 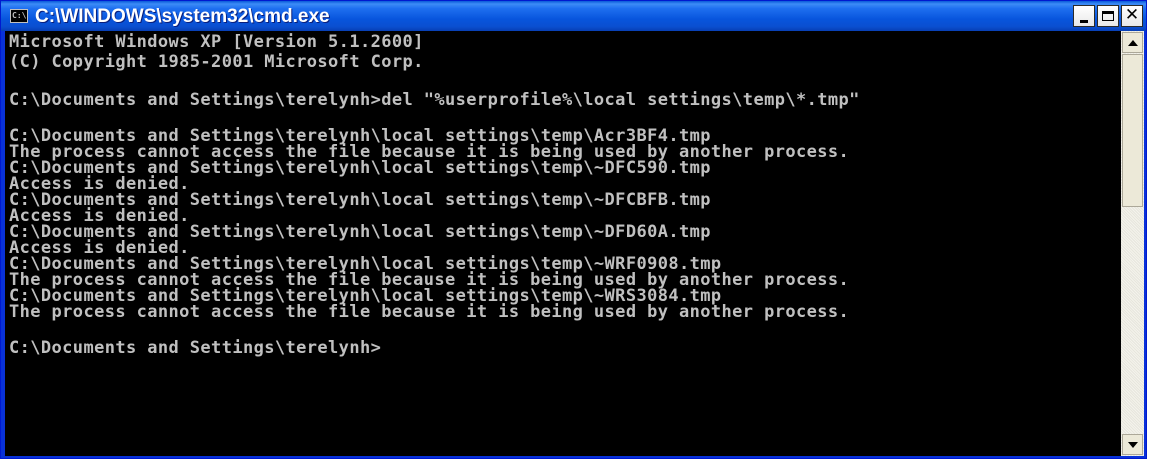 I want to click on minimize-button, so click(x=1084, y=16).